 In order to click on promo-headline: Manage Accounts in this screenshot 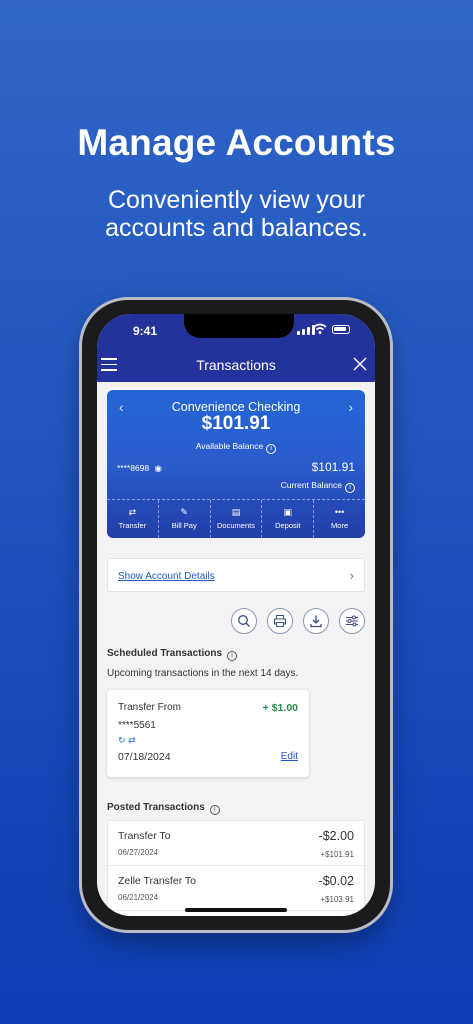, I will do `click(236, 142)`.